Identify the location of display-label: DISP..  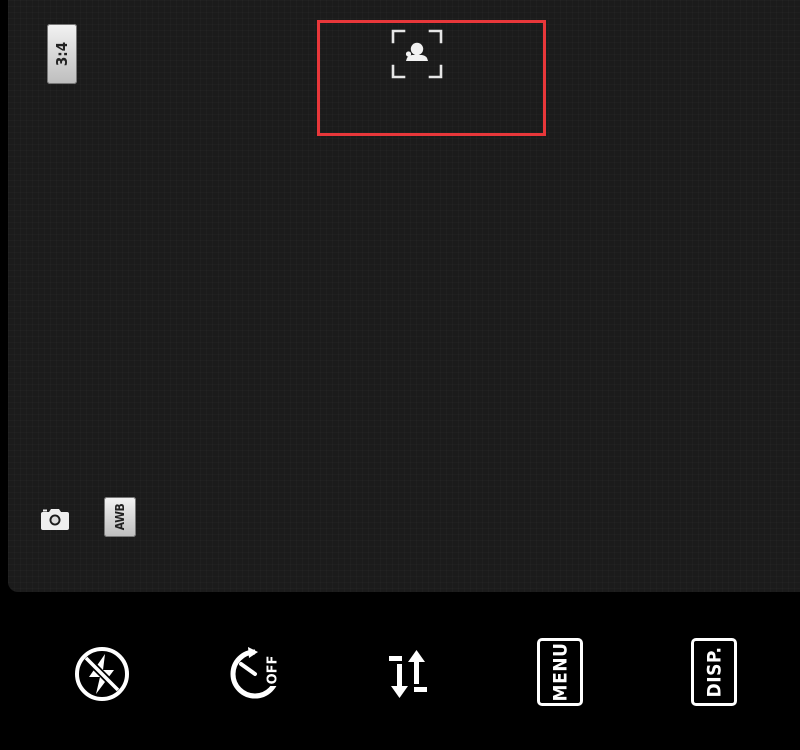
(714, 672).